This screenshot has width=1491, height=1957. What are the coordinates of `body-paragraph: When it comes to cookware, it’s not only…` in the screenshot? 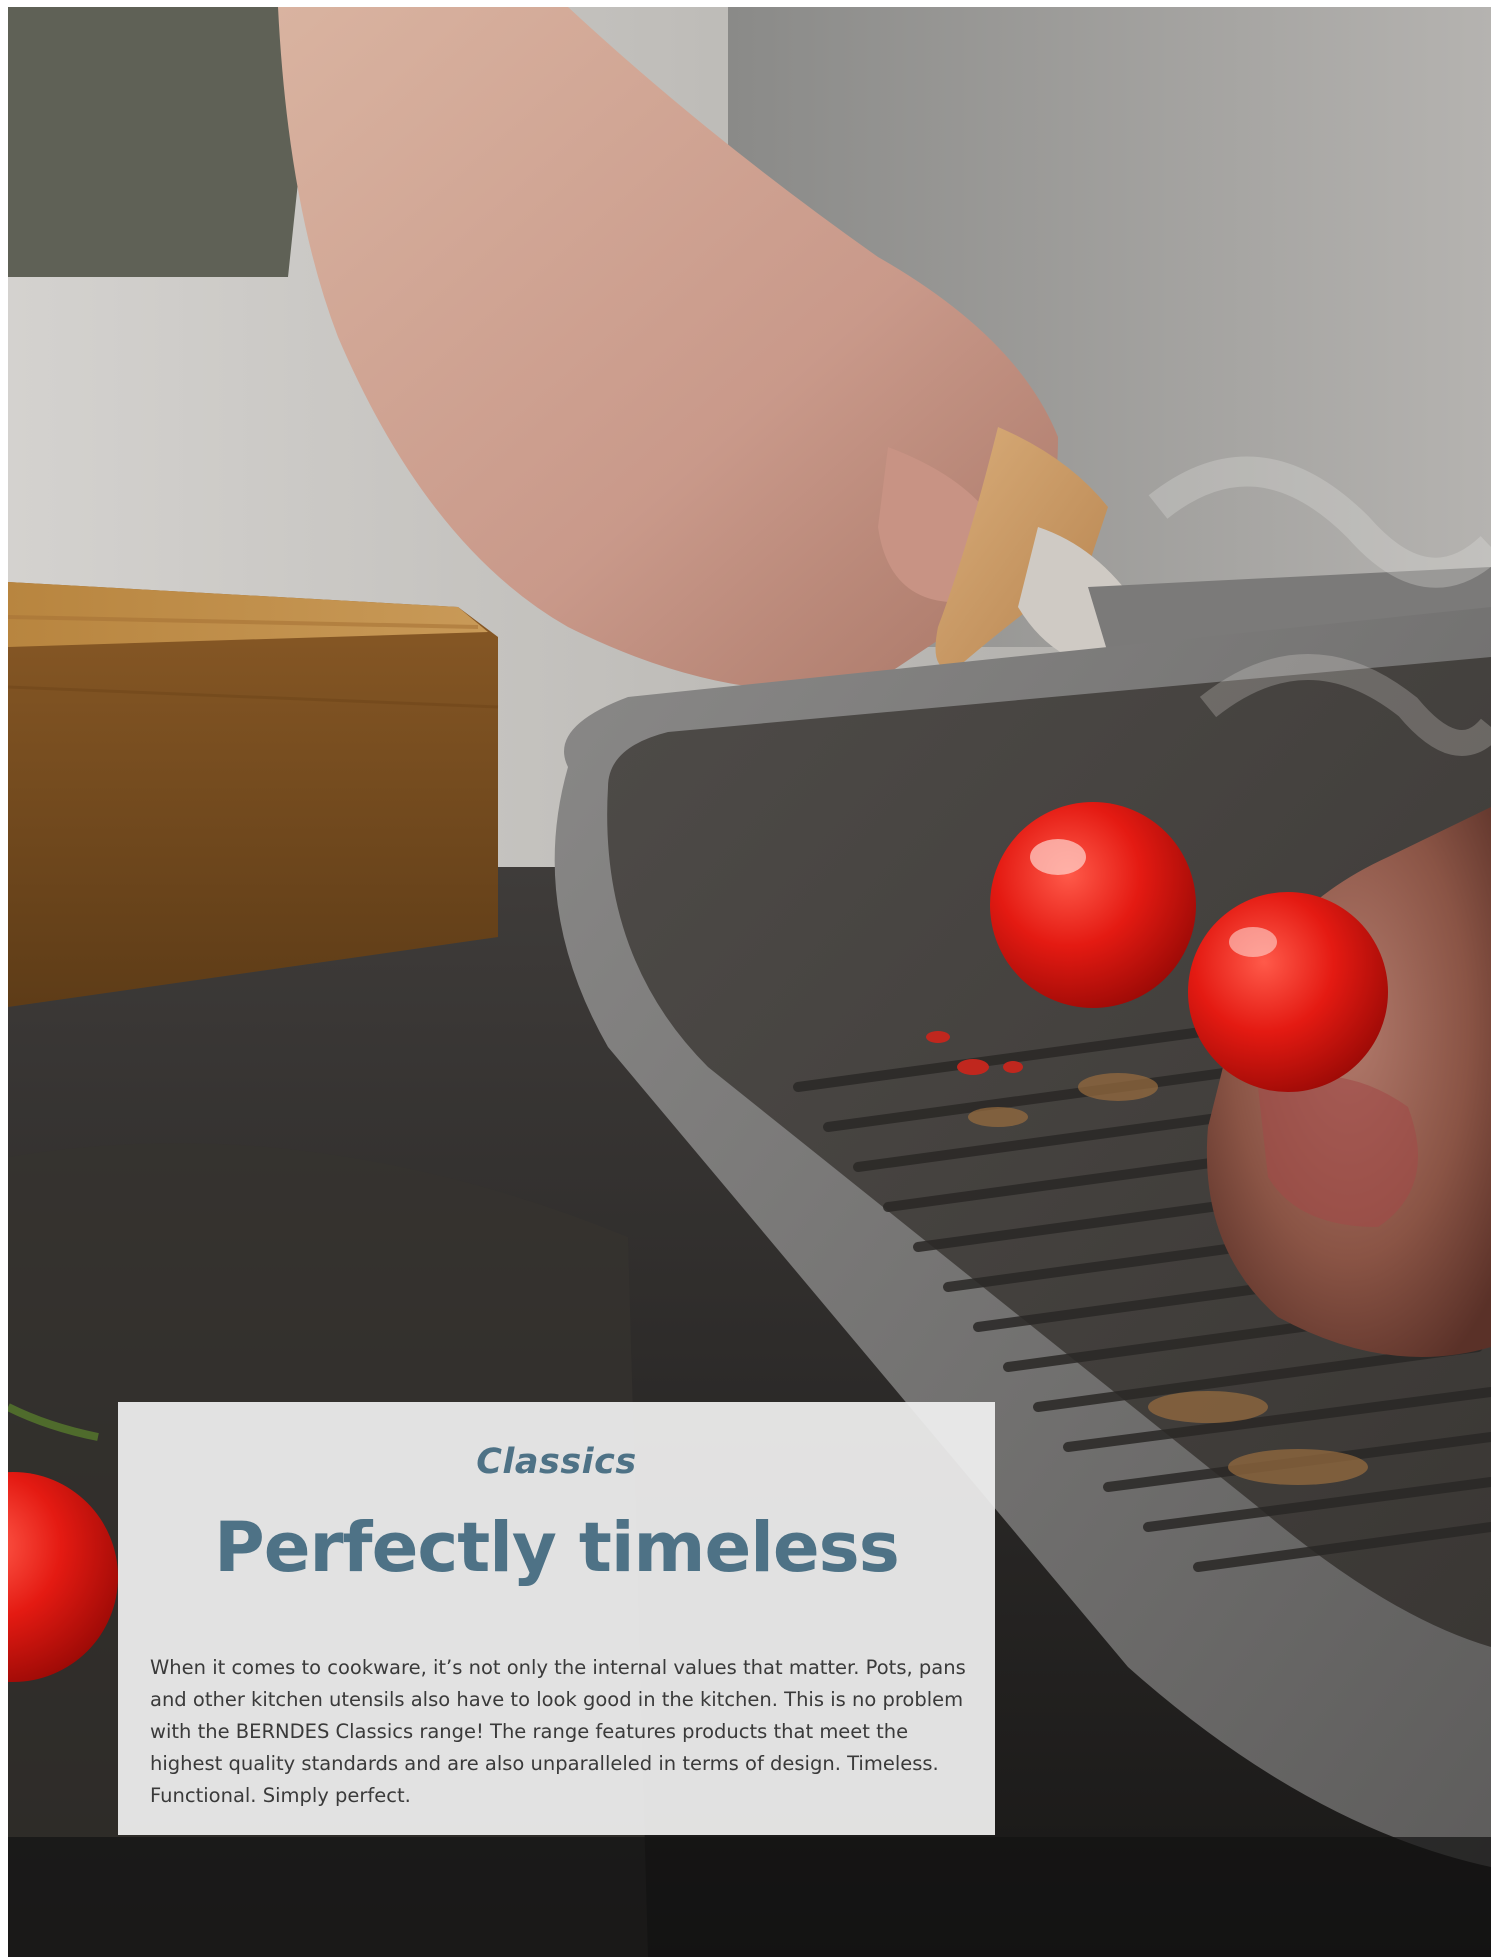 It's located at (558, 1731).